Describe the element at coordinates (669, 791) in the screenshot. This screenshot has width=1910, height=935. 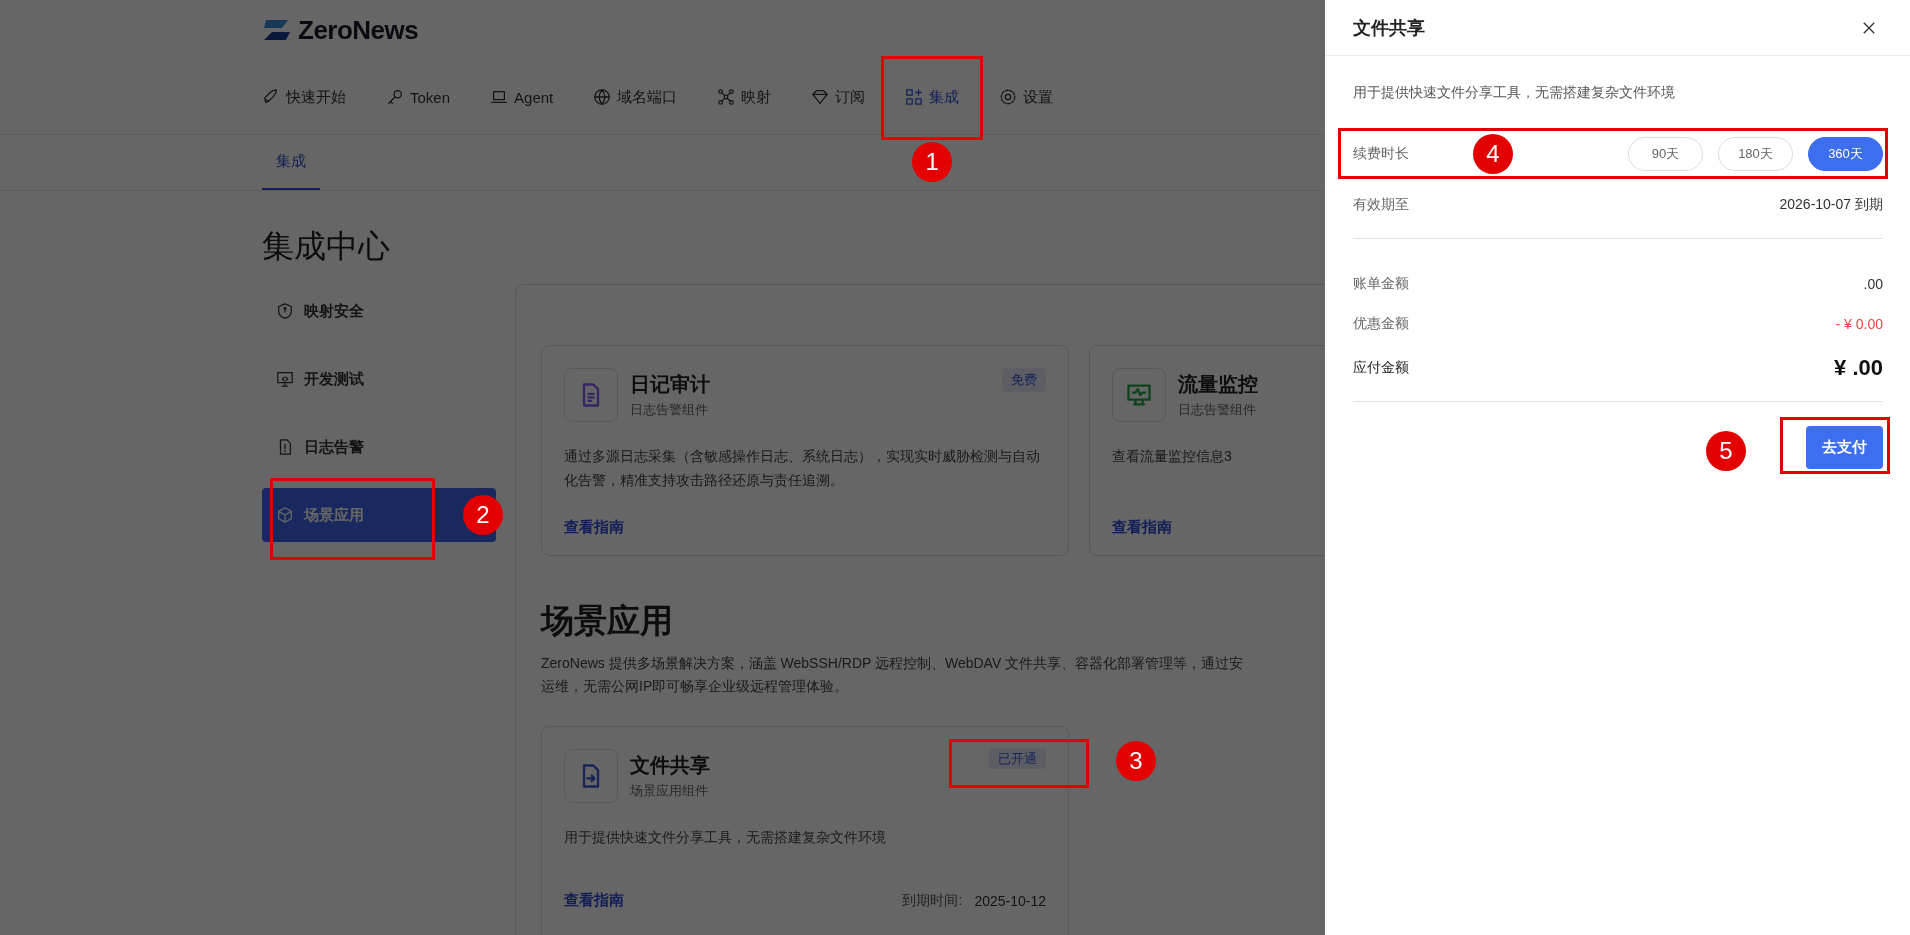
I see `card-subtitle: 场景应用组件` at that location.